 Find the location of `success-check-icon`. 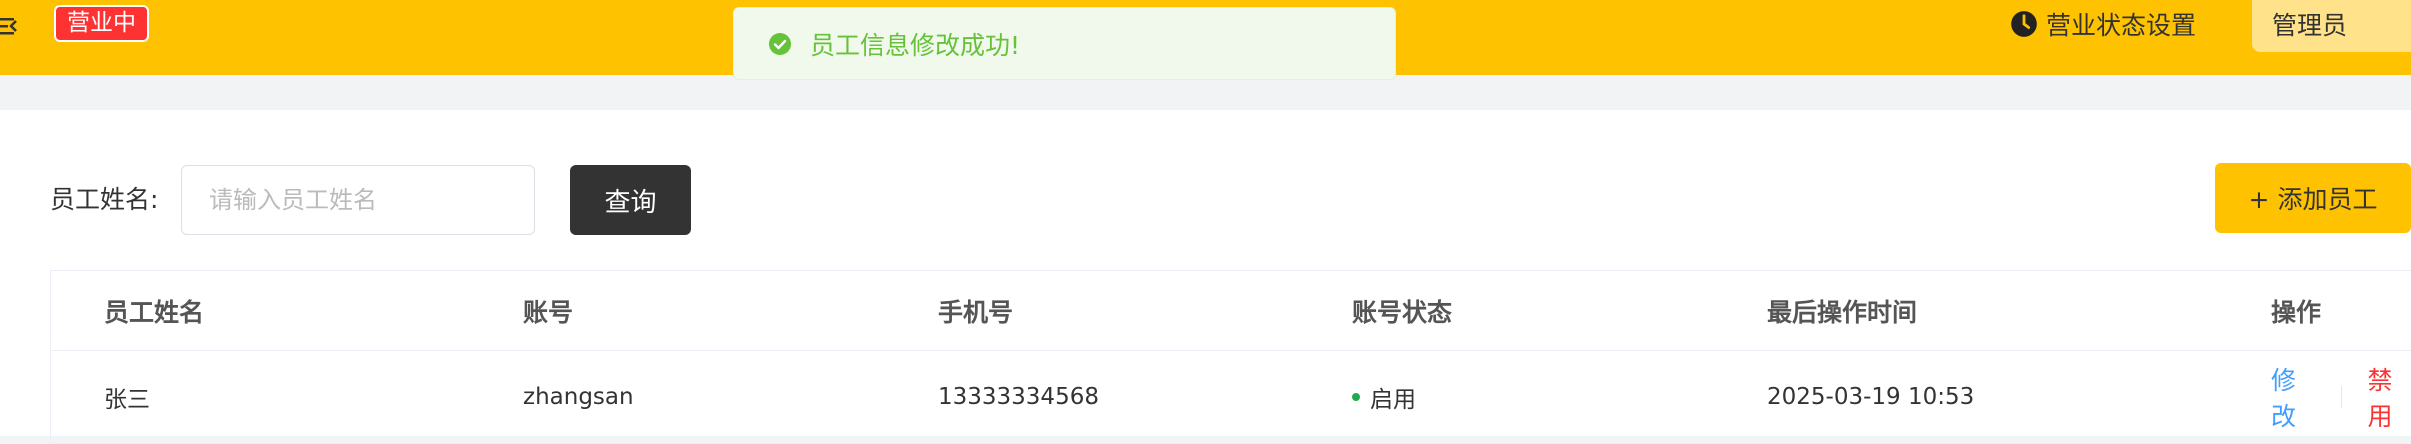

success-check-icon is located at coordinates (780, 43).